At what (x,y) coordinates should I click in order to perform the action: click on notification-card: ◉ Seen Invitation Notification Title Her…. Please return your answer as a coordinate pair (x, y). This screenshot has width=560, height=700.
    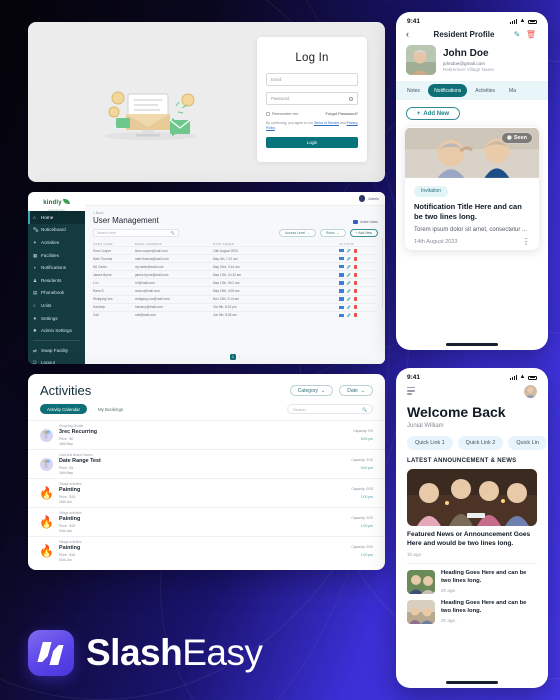
    Looking at the image, I should click on (472, 188).